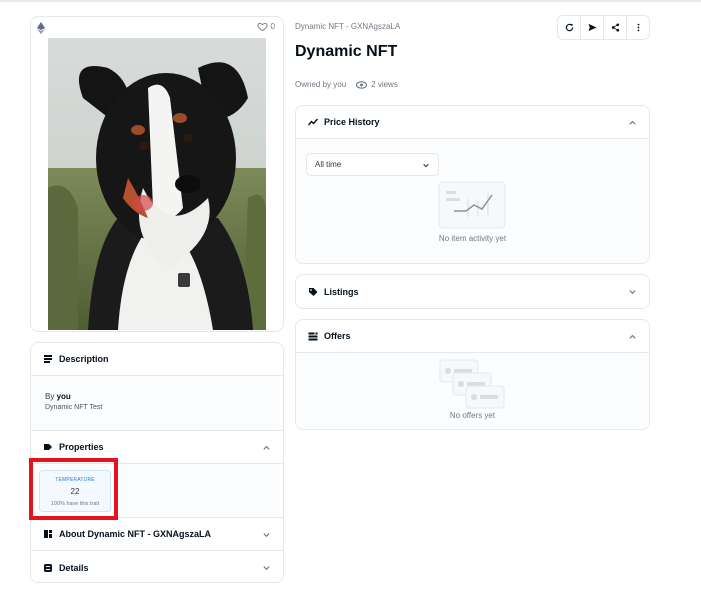 The height and width of the screenshot is (593, 701). I want to click on trait-highlight-box, so click(73, 489).